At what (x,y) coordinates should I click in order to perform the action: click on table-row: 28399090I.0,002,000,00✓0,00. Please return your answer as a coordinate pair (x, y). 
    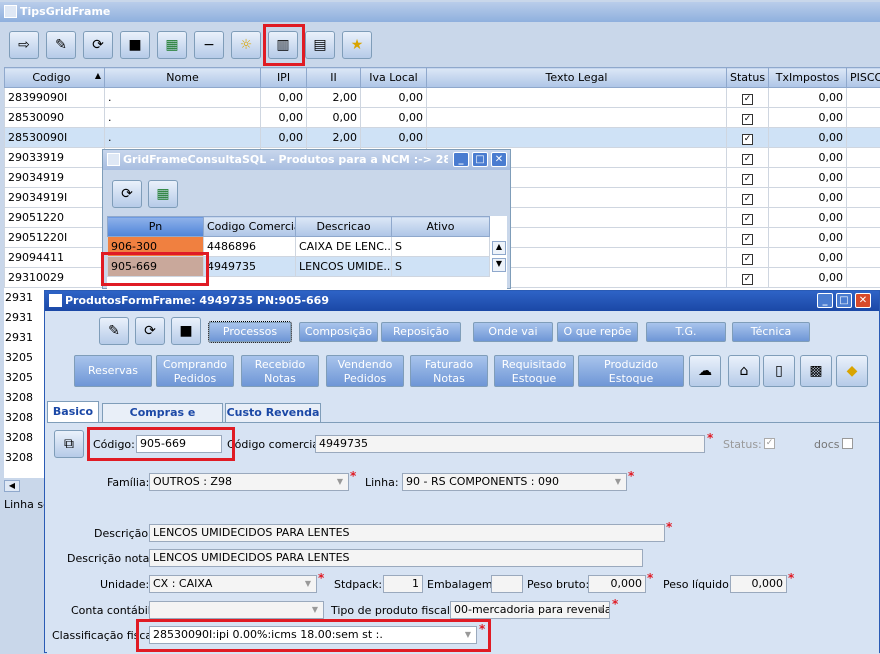
    Looking at the image, I should click on (442, 98).